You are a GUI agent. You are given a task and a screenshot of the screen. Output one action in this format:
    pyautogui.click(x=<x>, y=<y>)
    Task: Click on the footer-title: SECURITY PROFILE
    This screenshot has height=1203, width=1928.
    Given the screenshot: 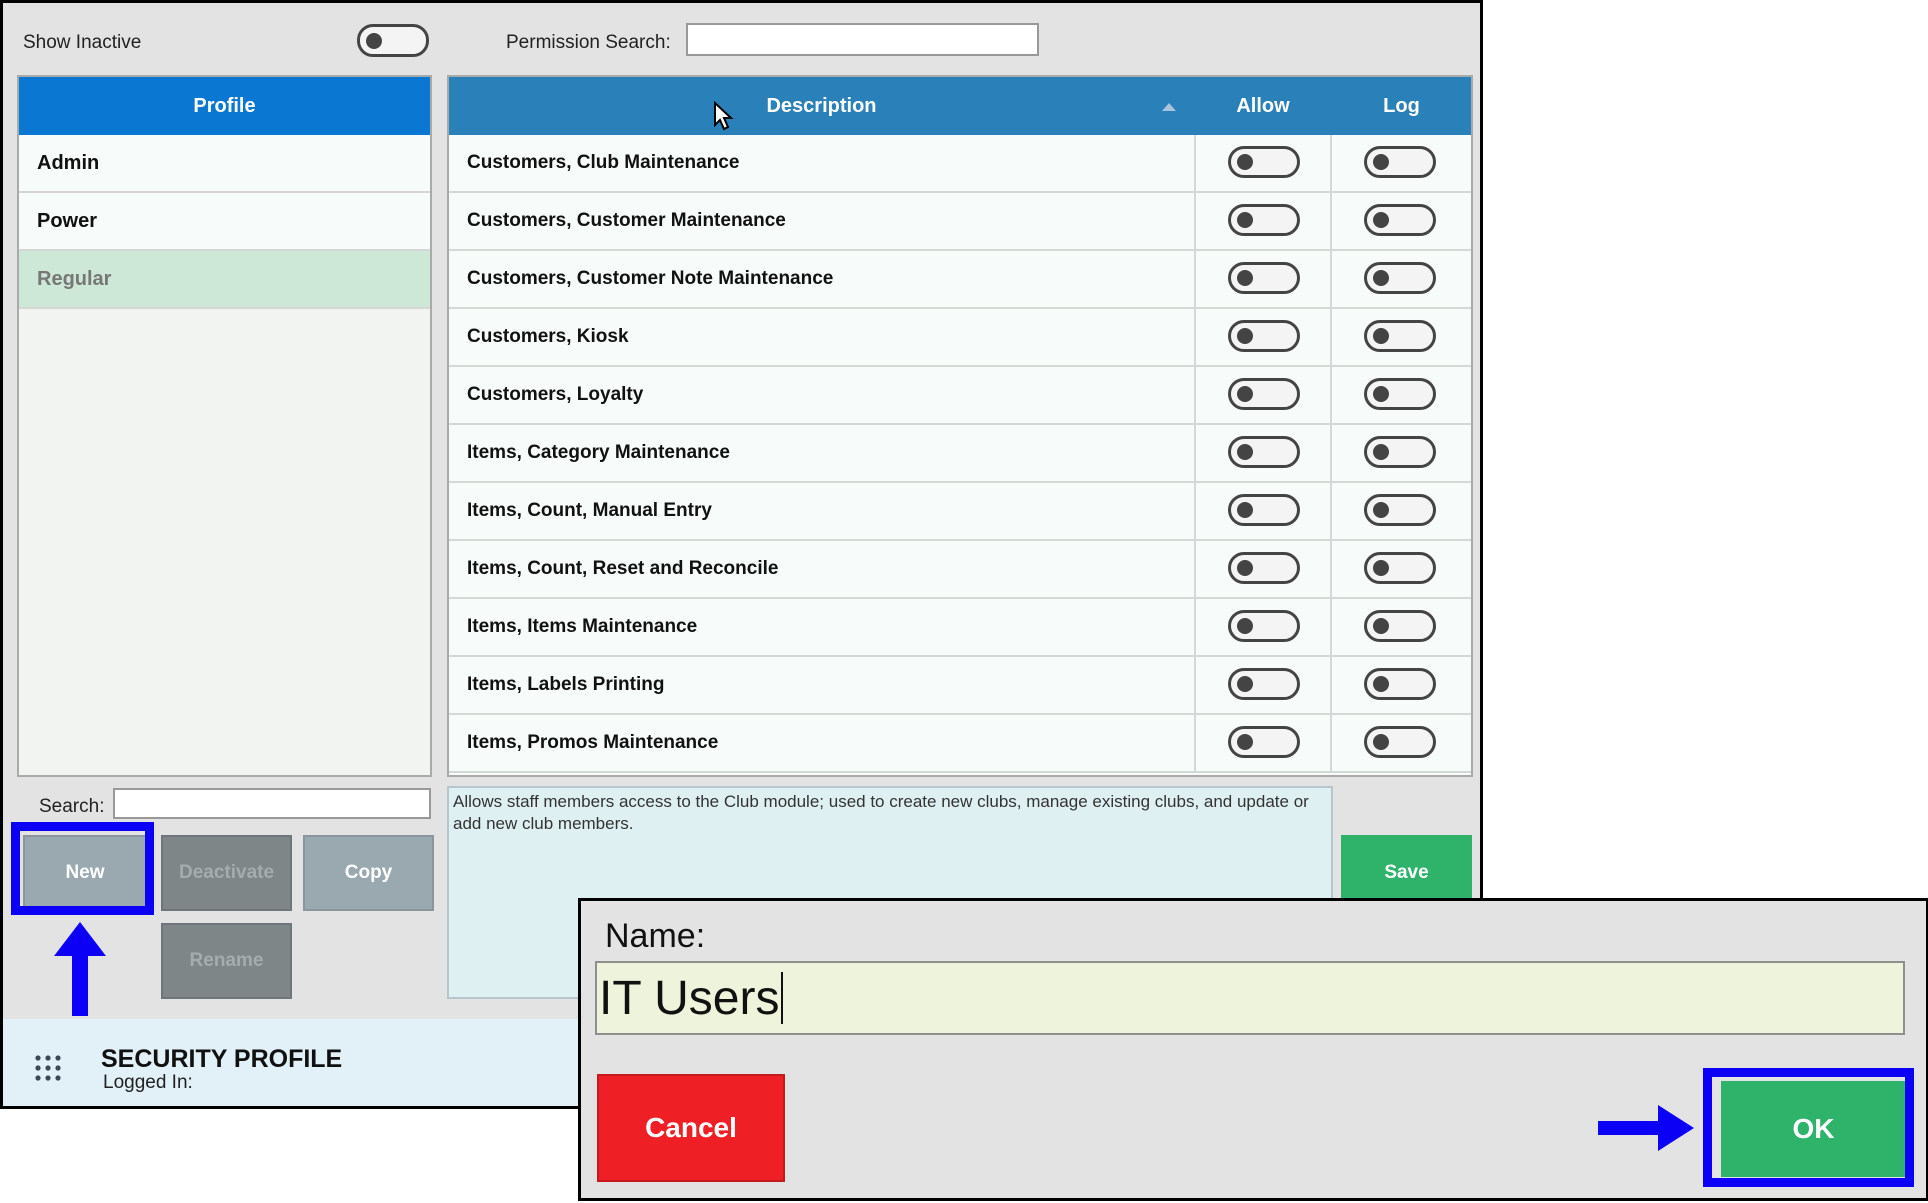 What is the action you would take?
    pyautogui.click(x=222, y=1059)
    